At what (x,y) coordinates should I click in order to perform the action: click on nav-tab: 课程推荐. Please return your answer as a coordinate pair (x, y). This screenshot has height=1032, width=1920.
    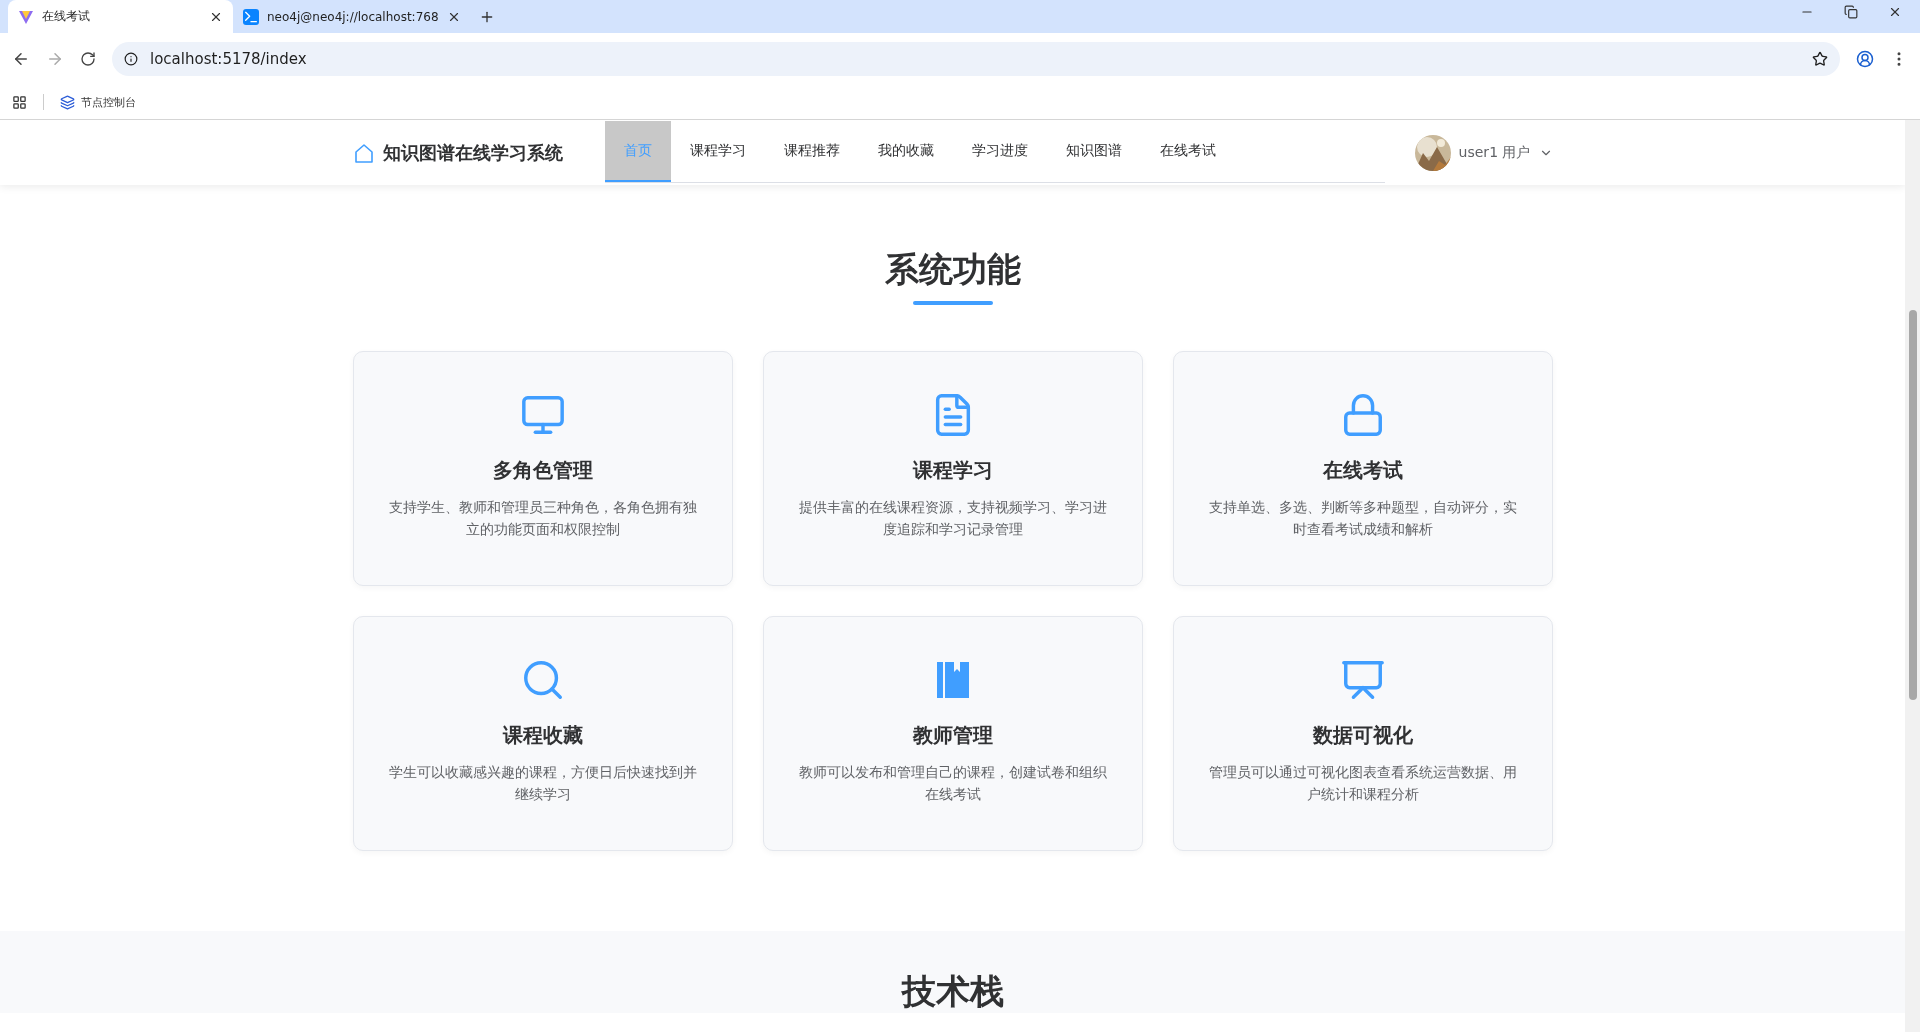
    Looking at the image, I should click on (811, 151).